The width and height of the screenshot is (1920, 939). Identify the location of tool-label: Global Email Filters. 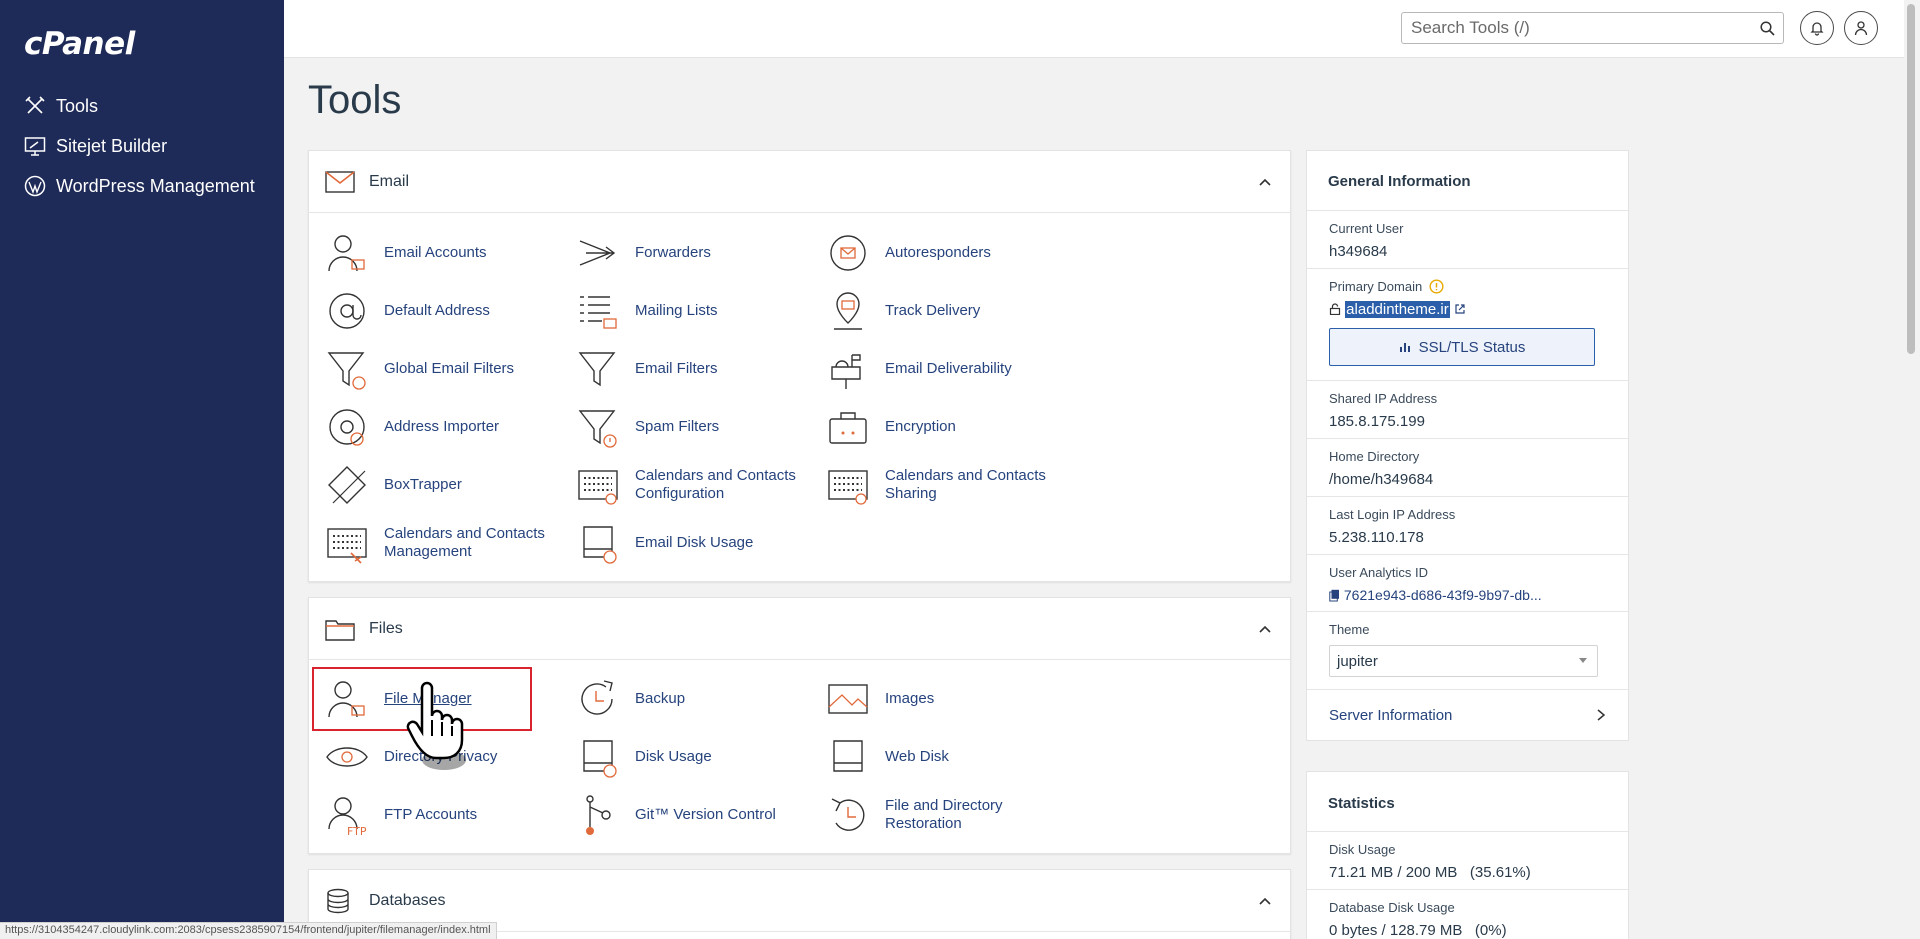
(449, 368).